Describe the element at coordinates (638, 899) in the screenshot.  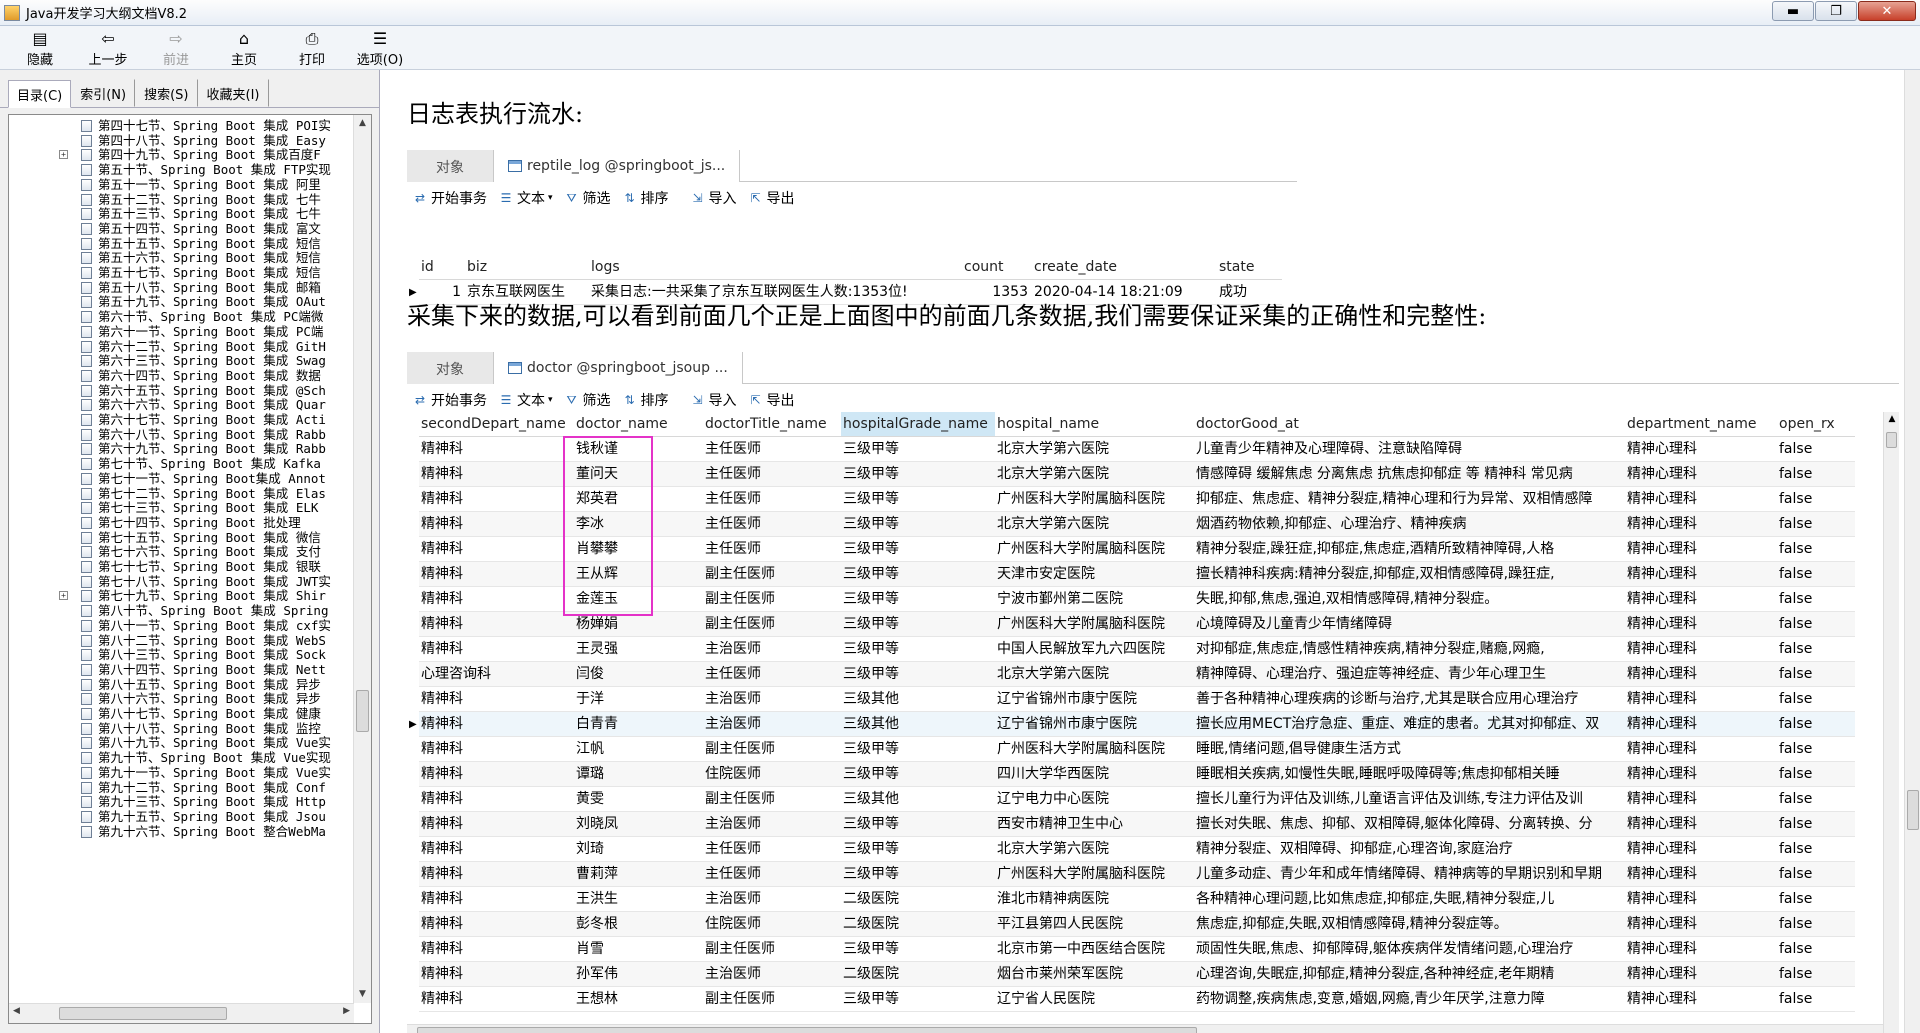
I see `table-cell: 王洪生` at that location.